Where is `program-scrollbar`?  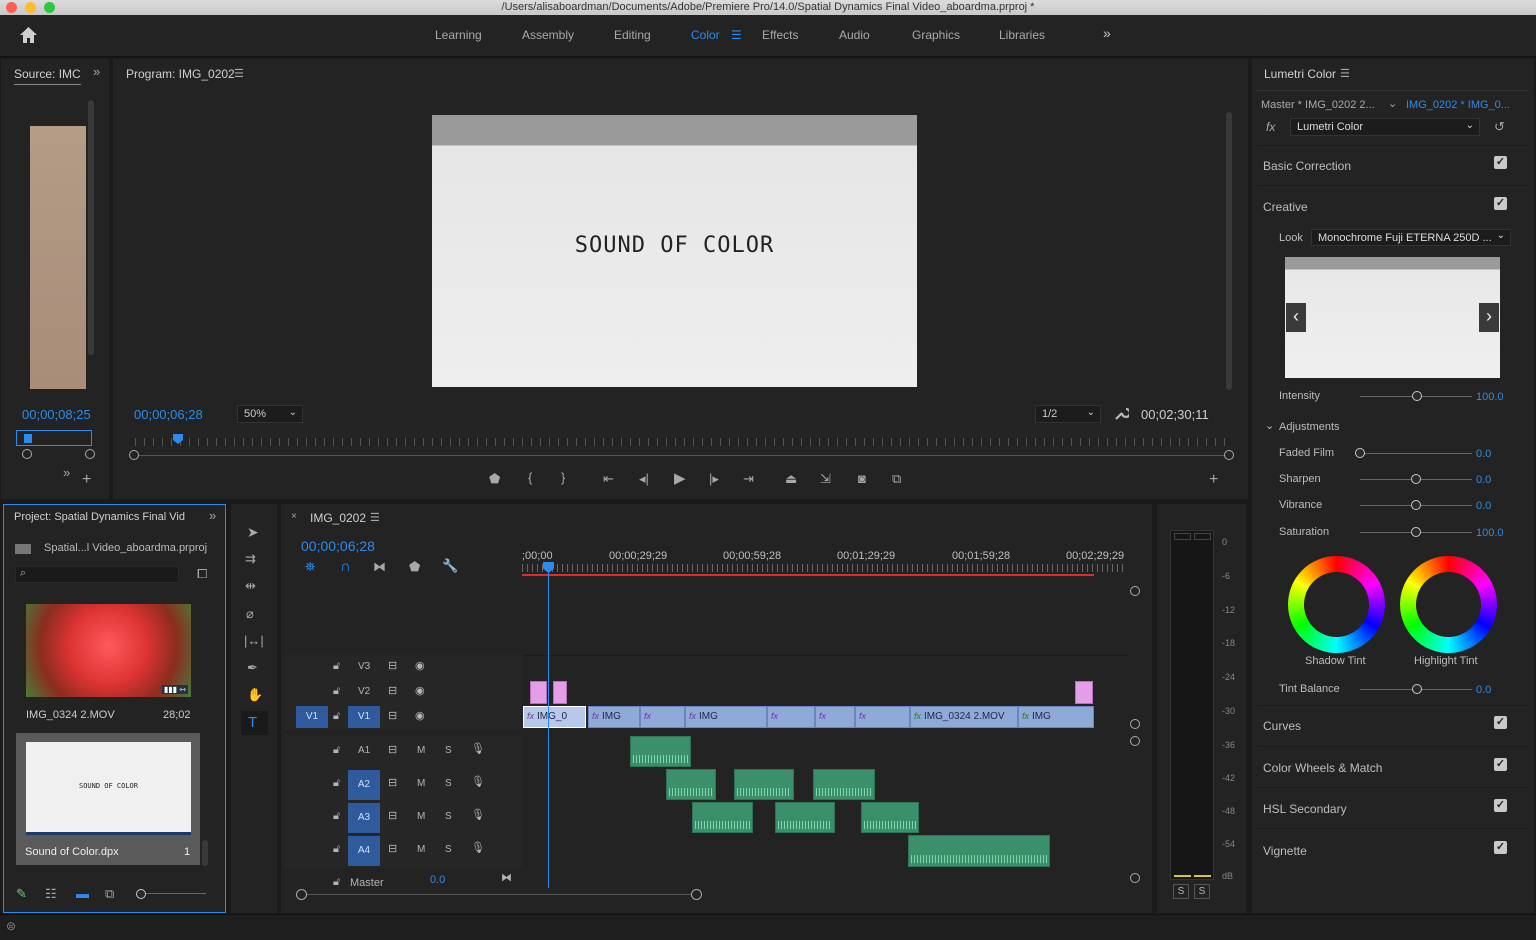 program-scrollbar is located at coordinates (1229, 251).